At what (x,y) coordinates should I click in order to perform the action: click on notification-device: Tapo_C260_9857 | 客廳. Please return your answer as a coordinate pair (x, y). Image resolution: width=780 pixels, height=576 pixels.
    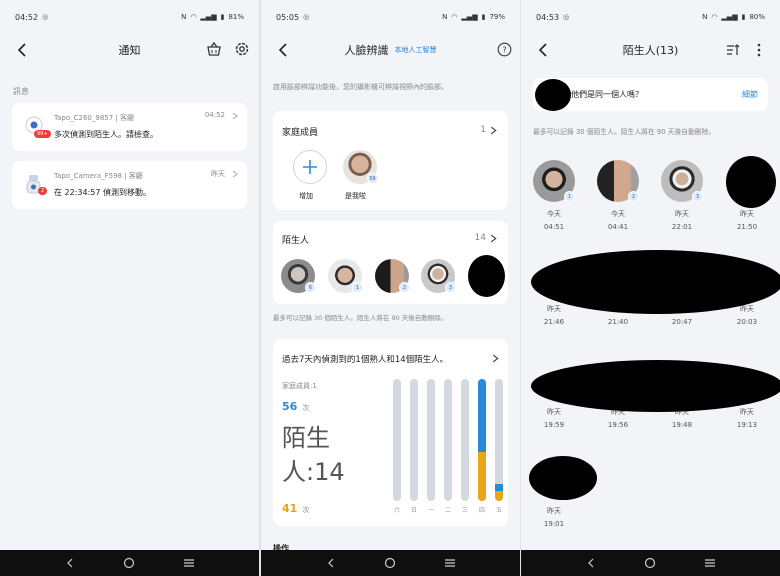
    Looking at the image, I should click on (94, 118).